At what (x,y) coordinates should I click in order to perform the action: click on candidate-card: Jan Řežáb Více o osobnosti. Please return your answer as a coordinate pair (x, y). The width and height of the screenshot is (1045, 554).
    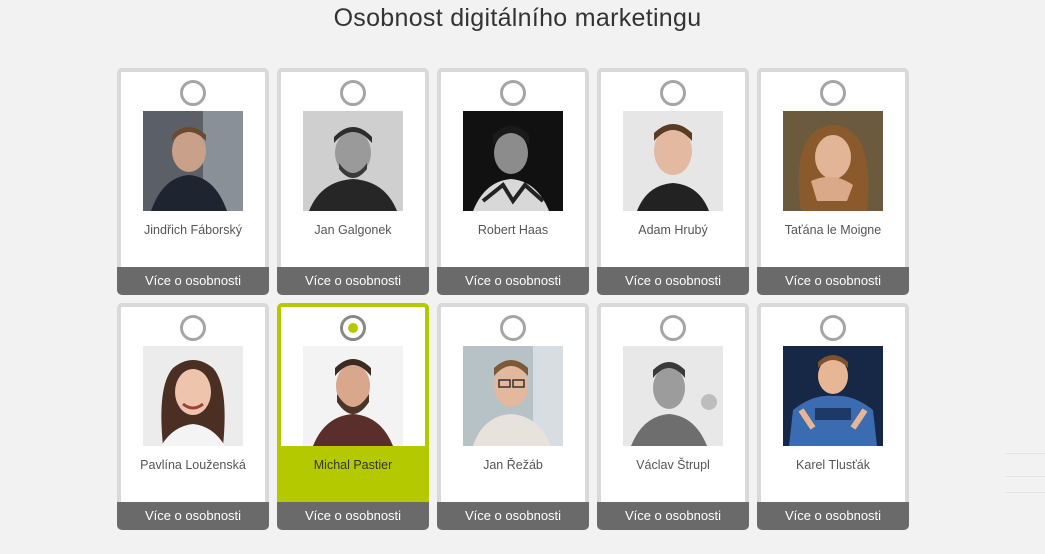
    Looking at the image, I should click on (513, 416).